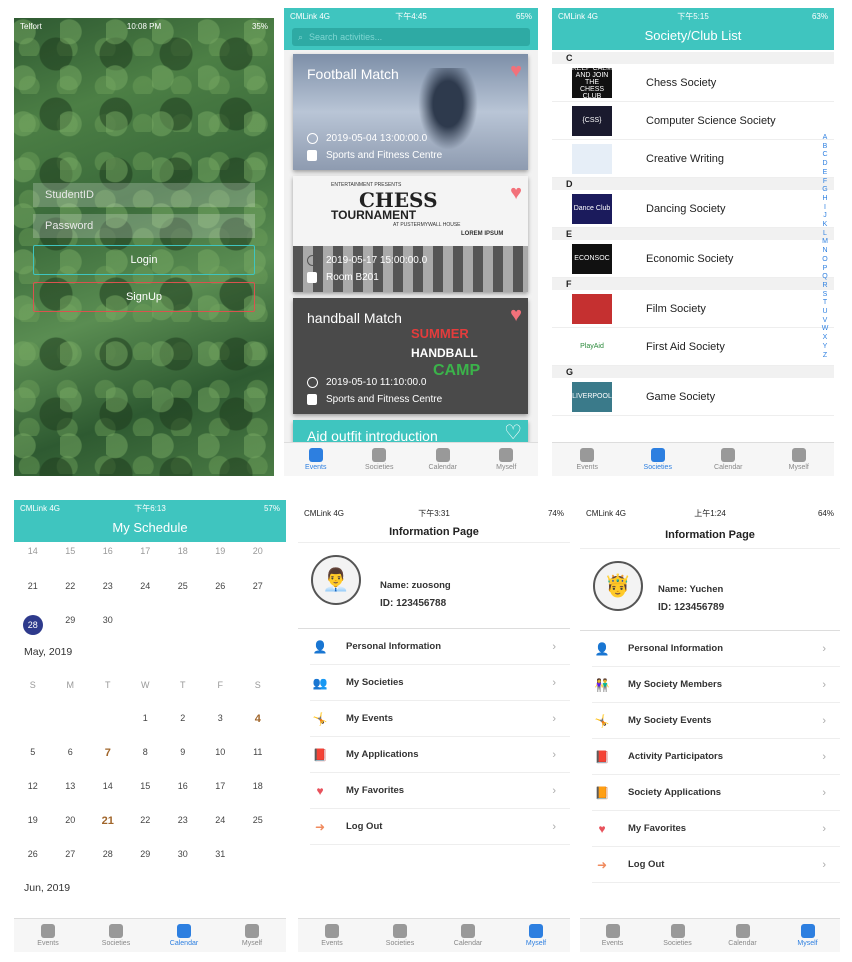  I want to click on calendar-day: 23, so click(183, 821).